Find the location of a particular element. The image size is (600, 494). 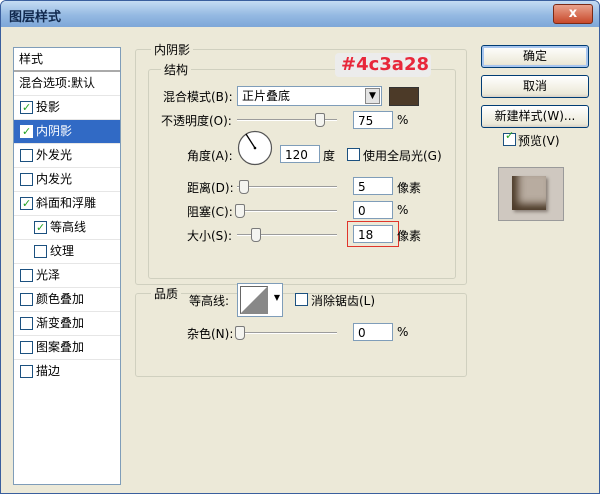

style-item: 纹理 is located at coordinates (67, 251).